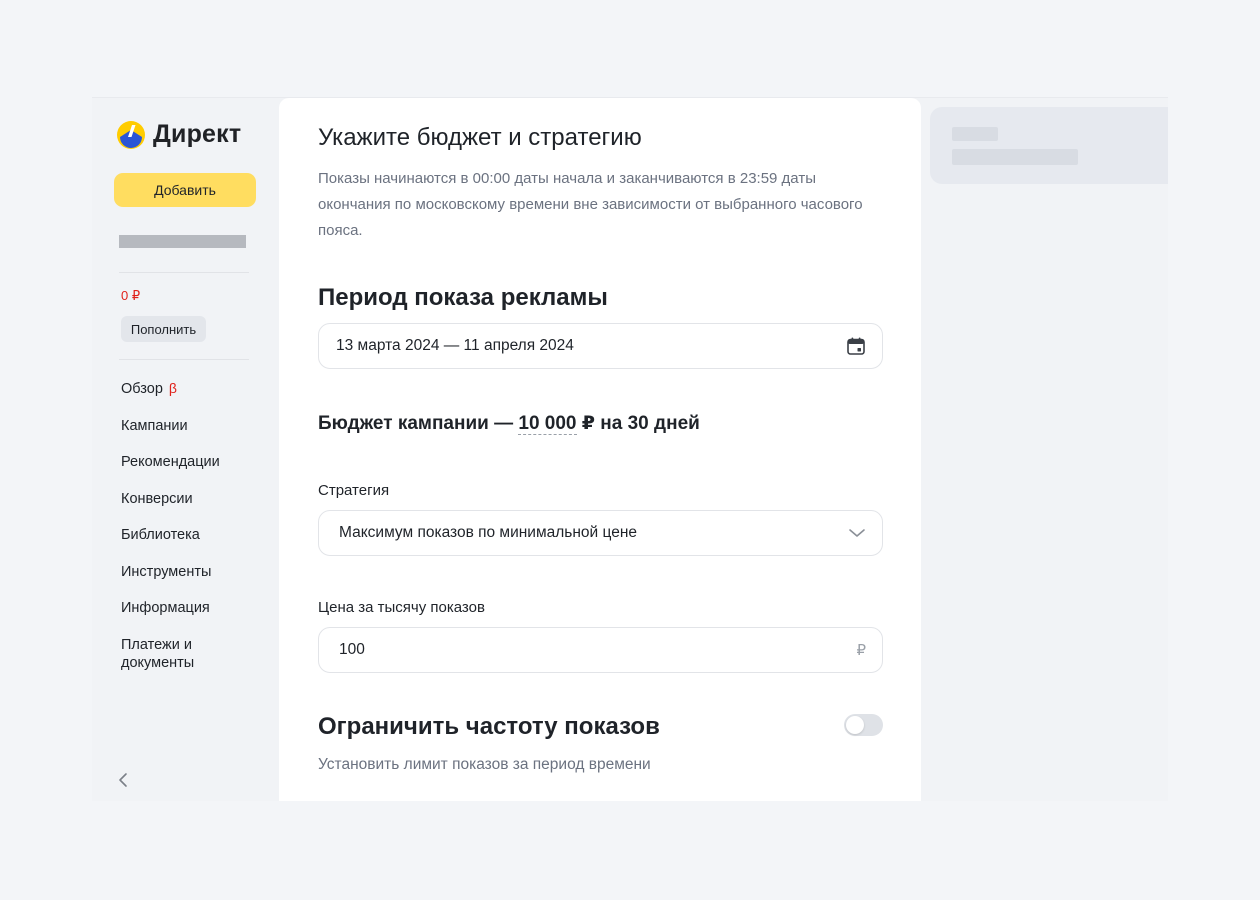 The width and height of the screenshot is (1260, 900). I want to click on chevron-down-icon, so click(857, 533).